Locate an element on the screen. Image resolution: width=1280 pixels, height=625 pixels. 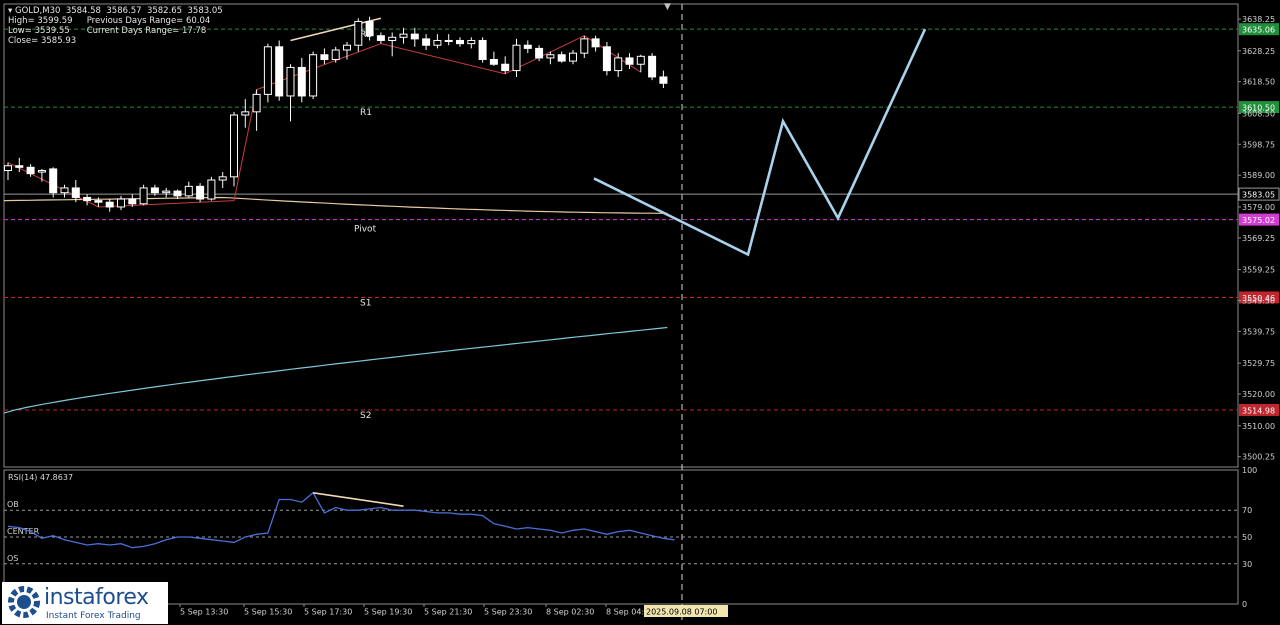
rsi-level-label-ob: OB is located at coordinates (13, 504).